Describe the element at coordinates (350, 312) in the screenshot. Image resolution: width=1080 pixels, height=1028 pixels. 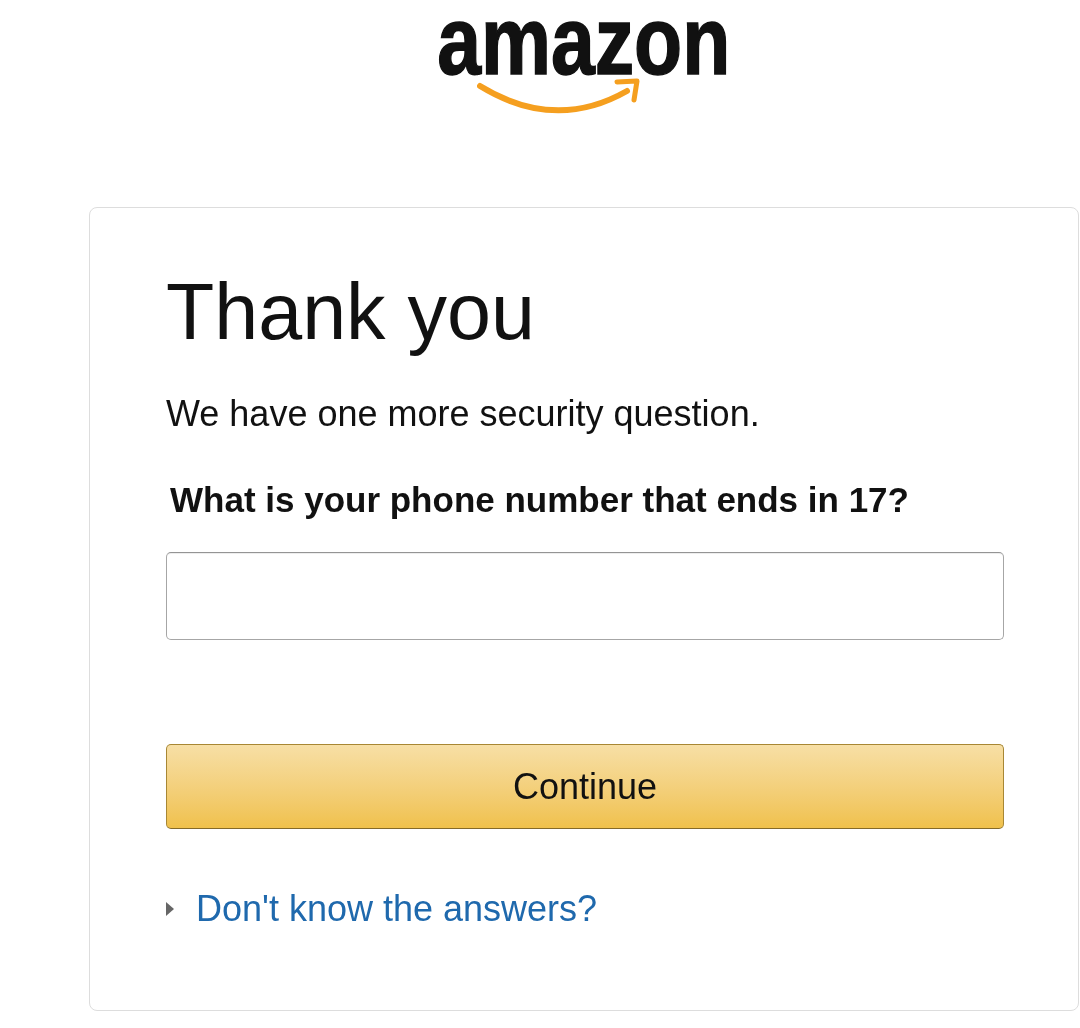
I see `page-heading: Thank you` at that location.